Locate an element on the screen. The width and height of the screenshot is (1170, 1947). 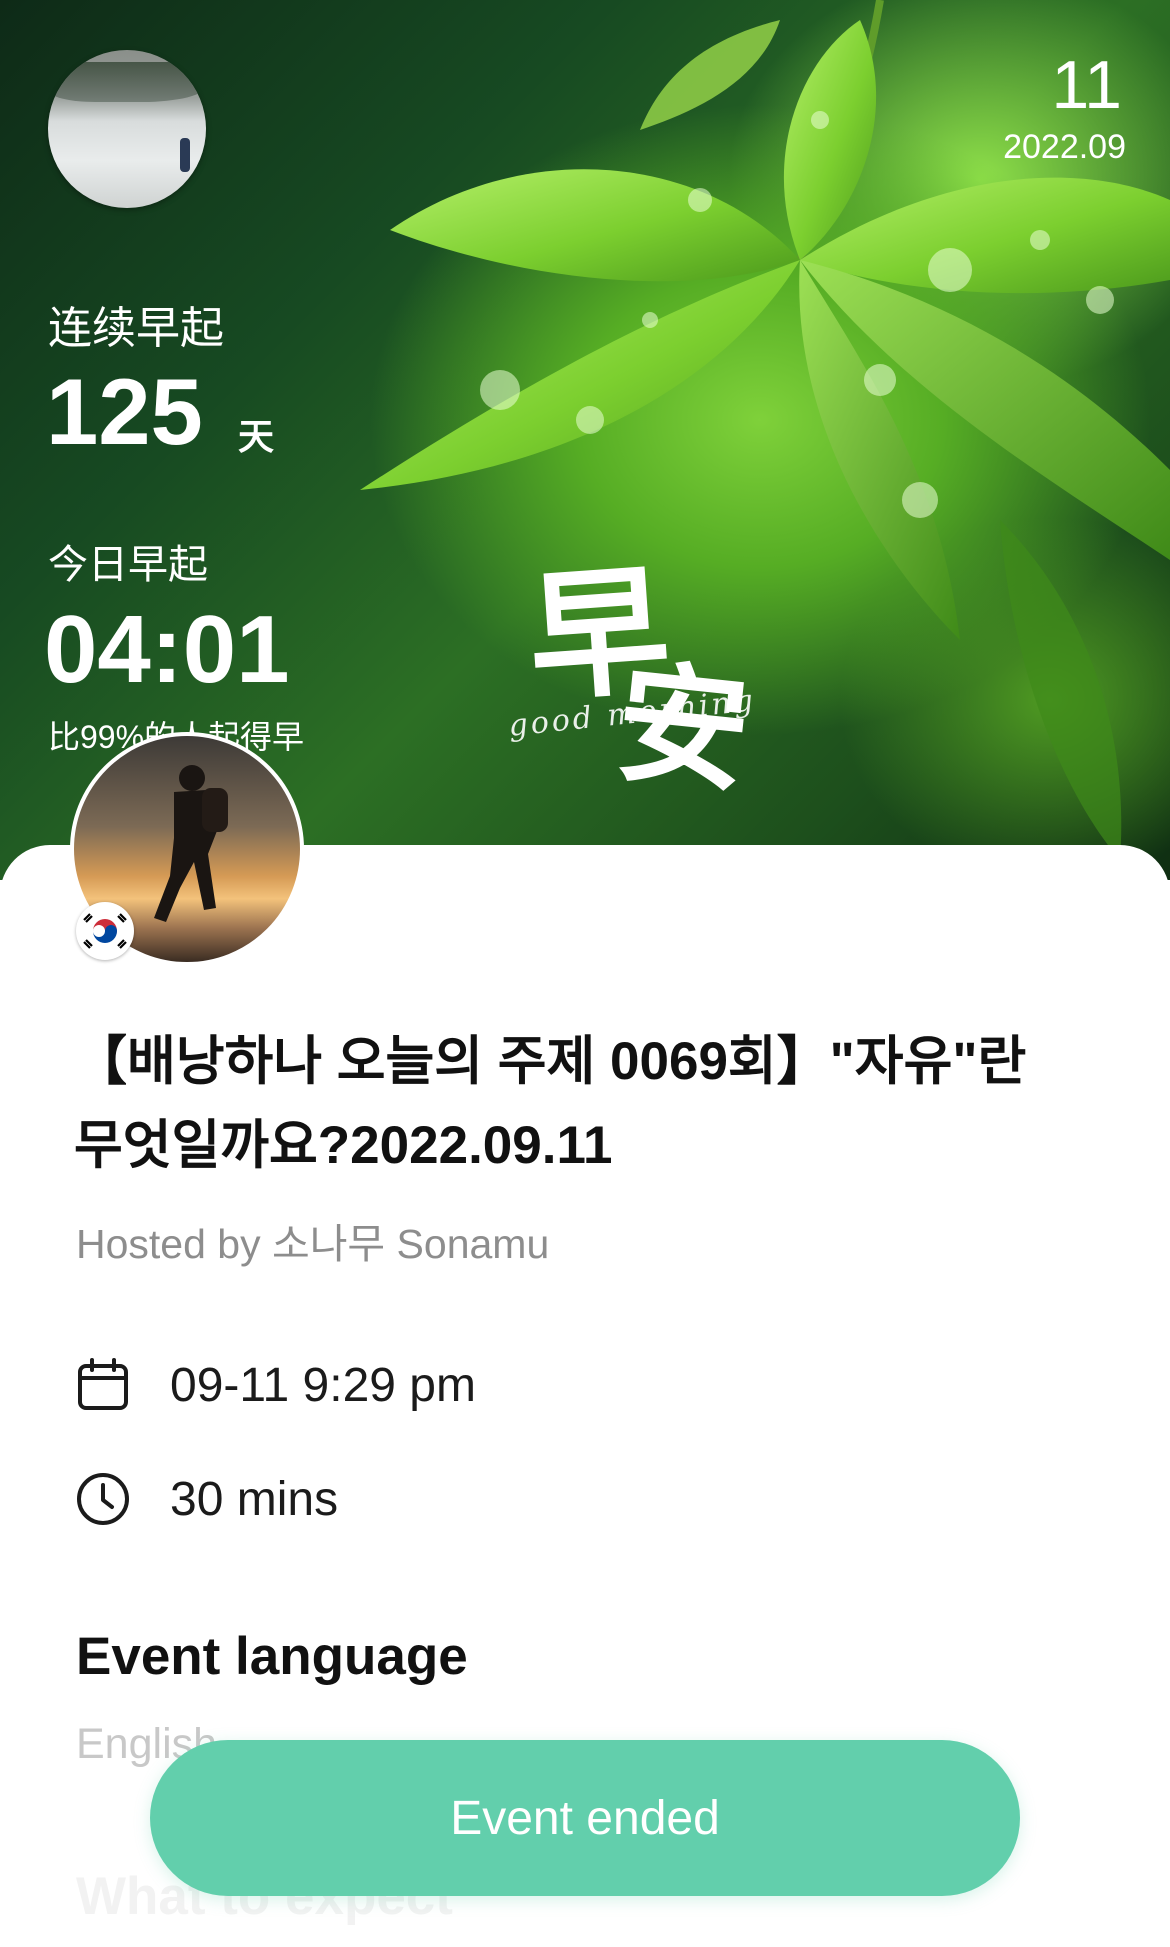
date-day: 11 is located at coordinates (1086, 85).